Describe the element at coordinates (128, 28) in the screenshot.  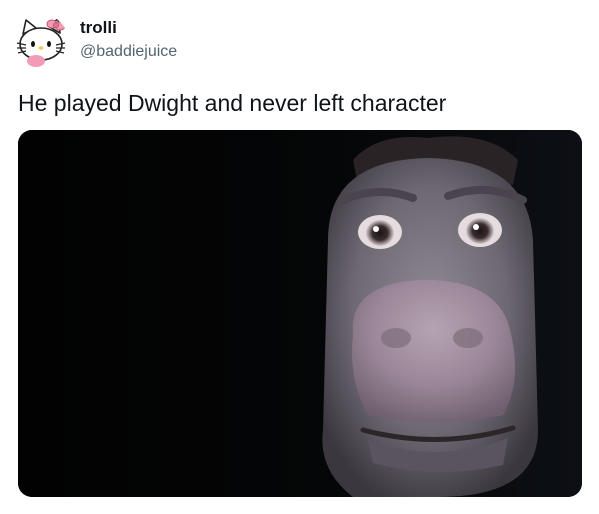
I see `display-name: trolli` at that location.